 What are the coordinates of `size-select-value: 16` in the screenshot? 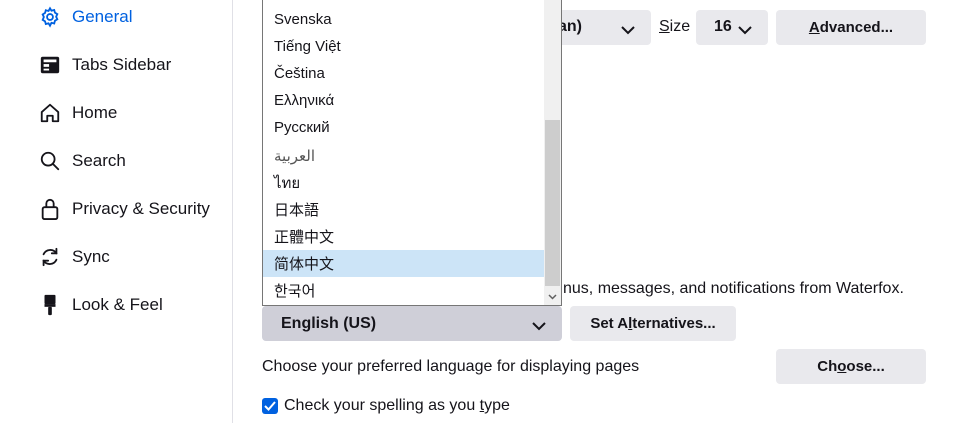 It's located at (723, 26).